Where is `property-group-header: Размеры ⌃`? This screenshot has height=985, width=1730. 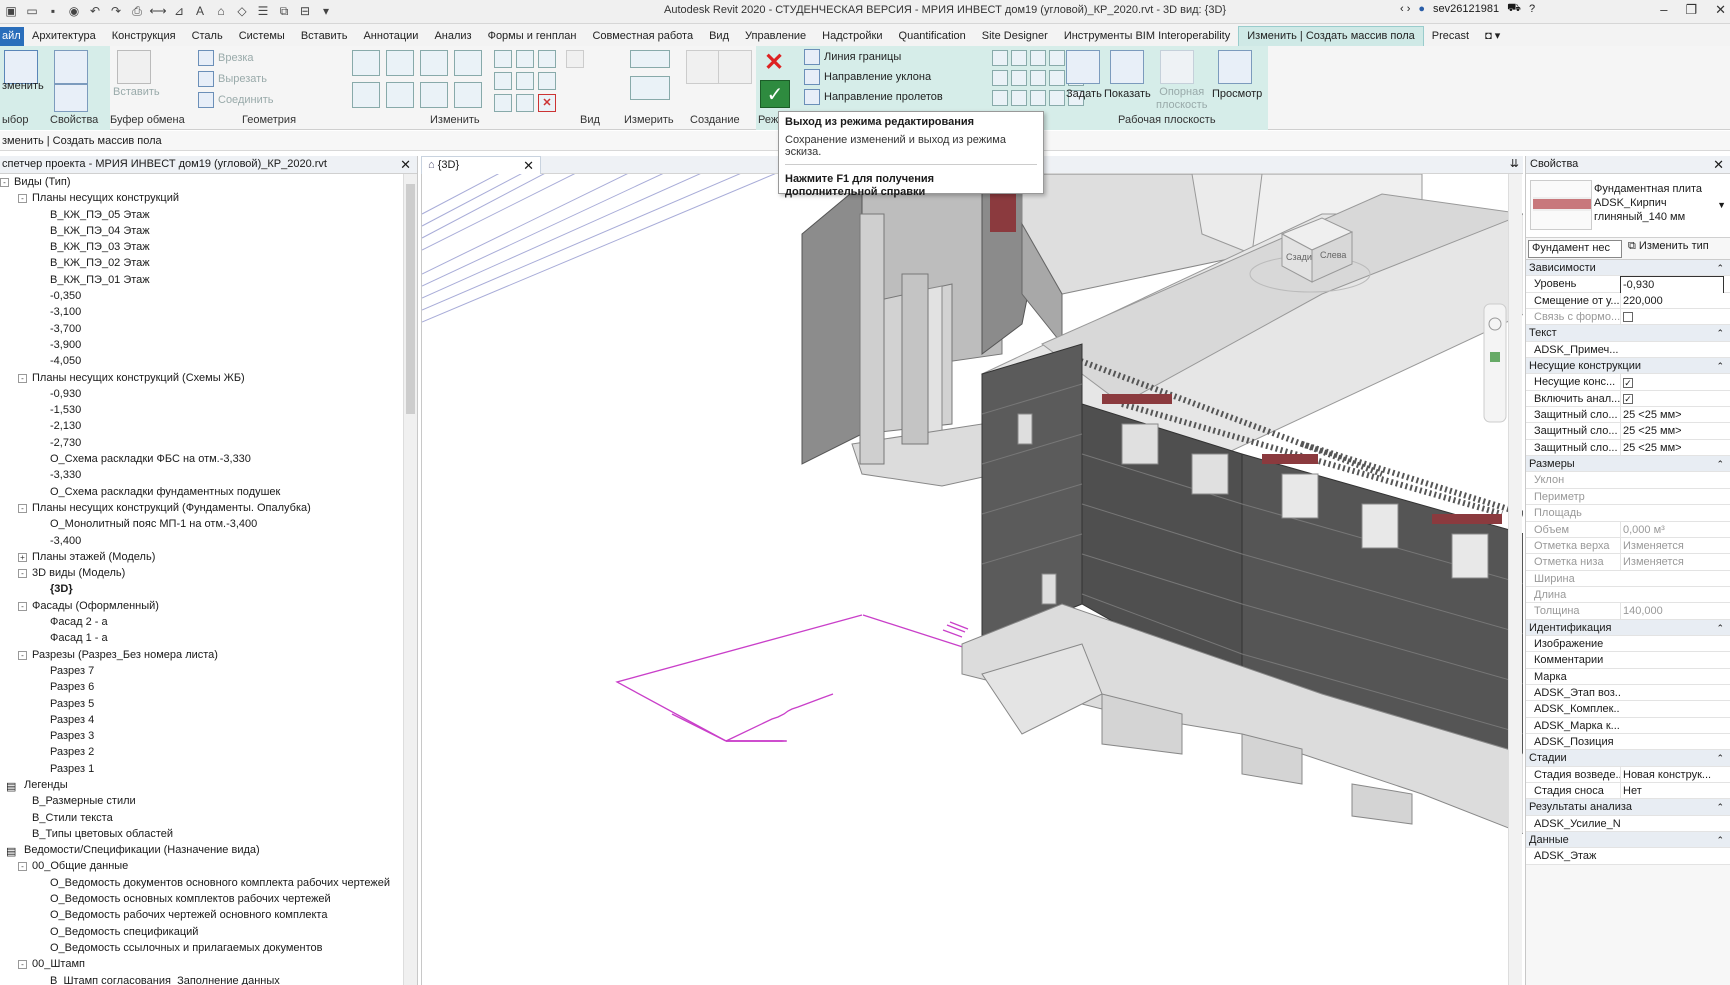 property-group-header: Размеры ⌃ is located at coordinates (1628, 464).